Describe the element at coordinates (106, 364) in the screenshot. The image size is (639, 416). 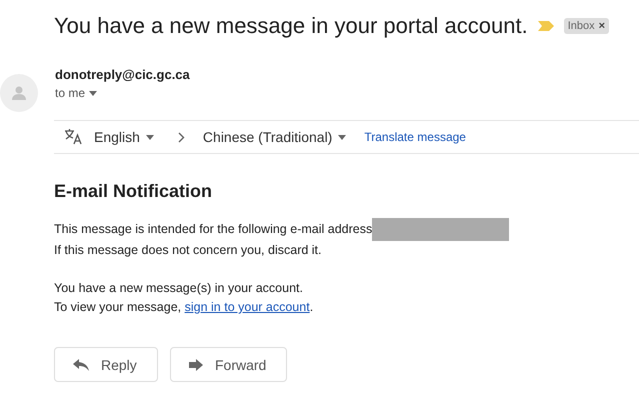
I see `reply-button: Reply` at that location.